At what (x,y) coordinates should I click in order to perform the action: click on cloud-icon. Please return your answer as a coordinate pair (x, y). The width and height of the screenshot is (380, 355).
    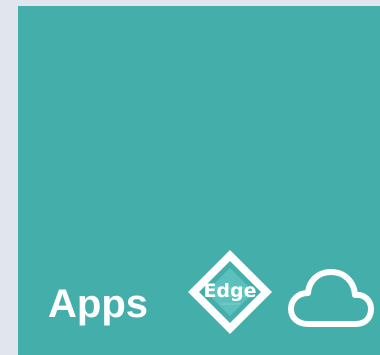
    Looking at the image, I should click on (331, 297).